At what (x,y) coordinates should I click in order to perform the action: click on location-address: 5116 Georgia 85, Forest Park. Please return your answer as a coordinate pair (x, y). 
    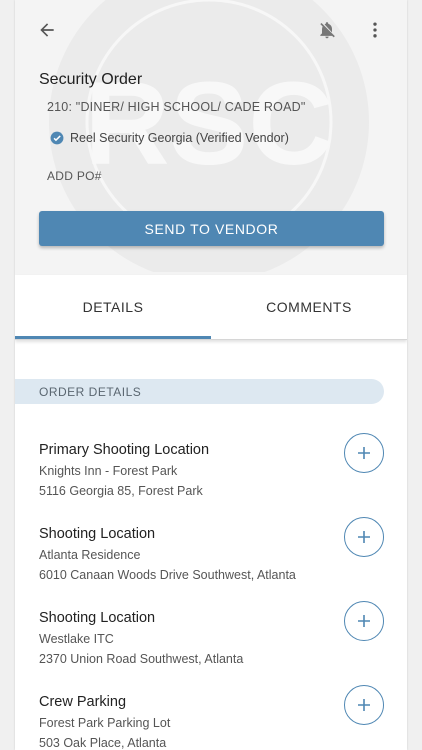
    Looking at the image, I should click on (121, 491).